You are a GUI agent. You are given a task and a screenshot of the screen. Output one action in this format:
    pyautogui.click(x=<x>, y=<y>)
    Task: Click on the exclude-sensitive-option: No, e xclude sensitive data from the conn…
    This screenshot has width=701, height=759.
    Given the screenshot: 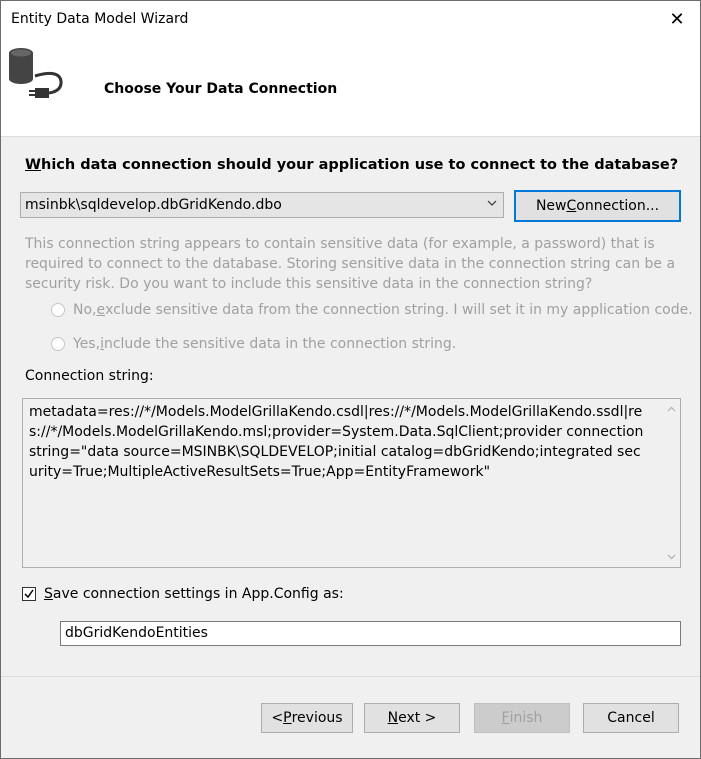 What is the action you would take?
    pyautogui.click(x=372, y=310)
    